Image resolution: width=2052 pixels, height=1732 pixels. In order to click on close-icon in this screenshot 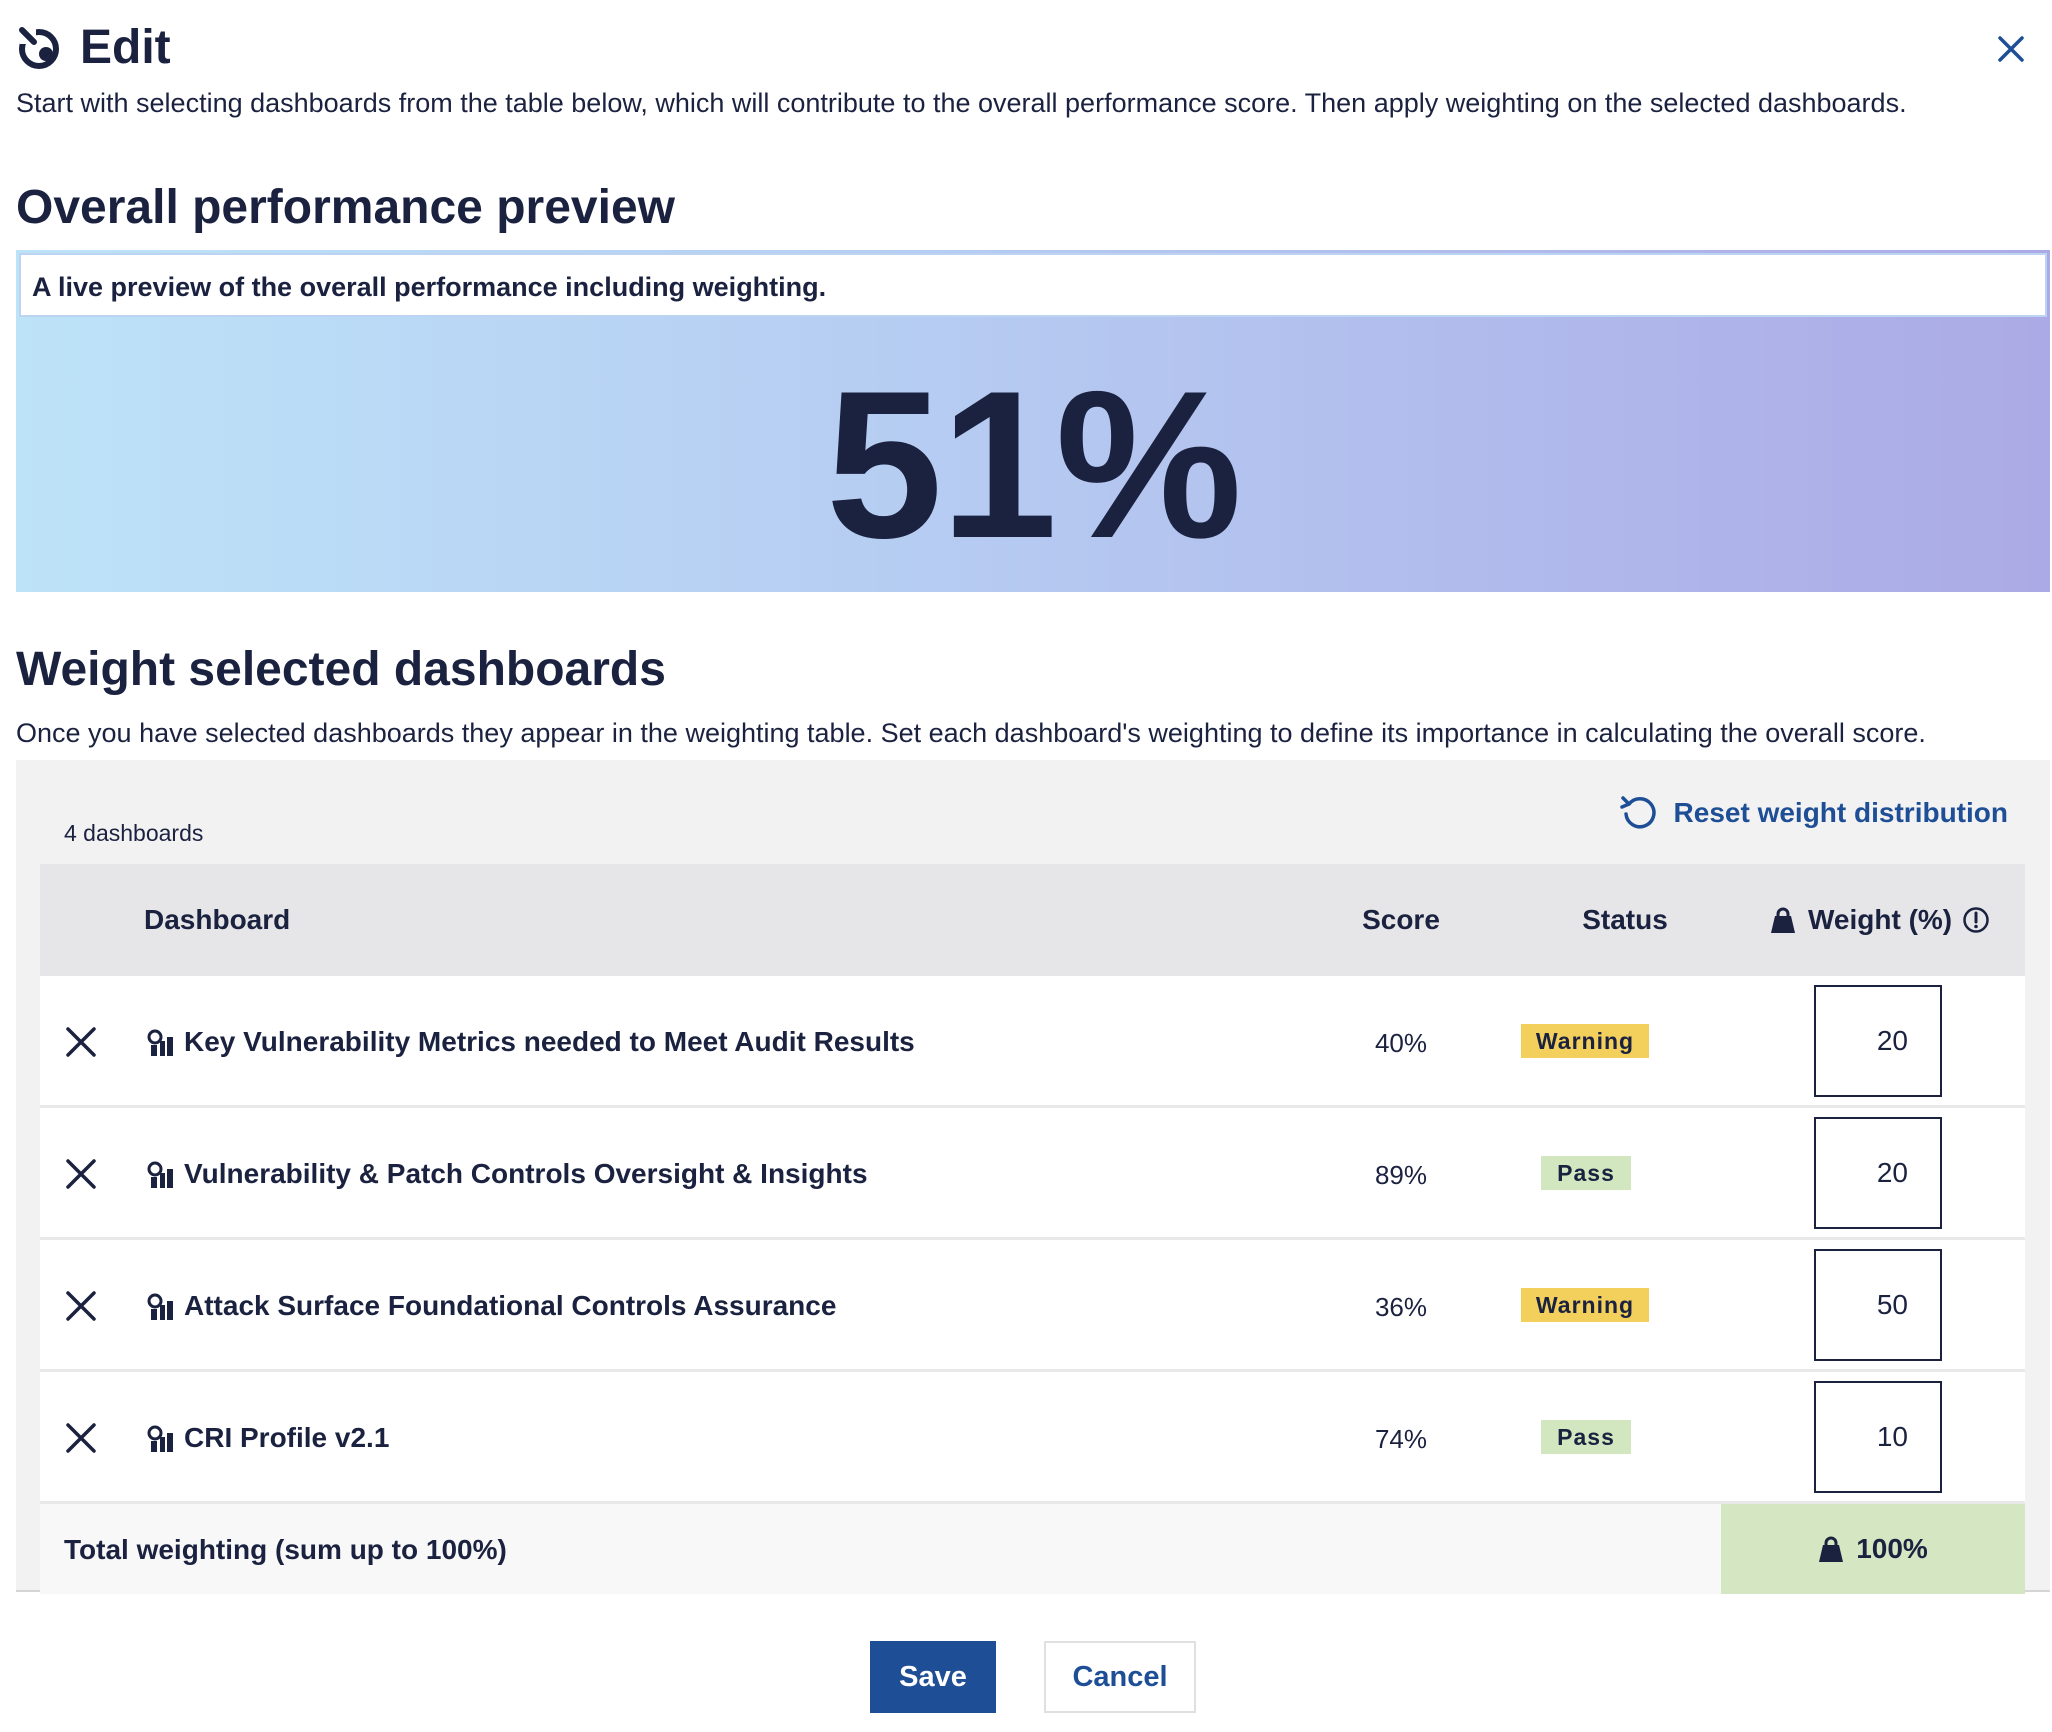, I will do `click(2011, 49)`.